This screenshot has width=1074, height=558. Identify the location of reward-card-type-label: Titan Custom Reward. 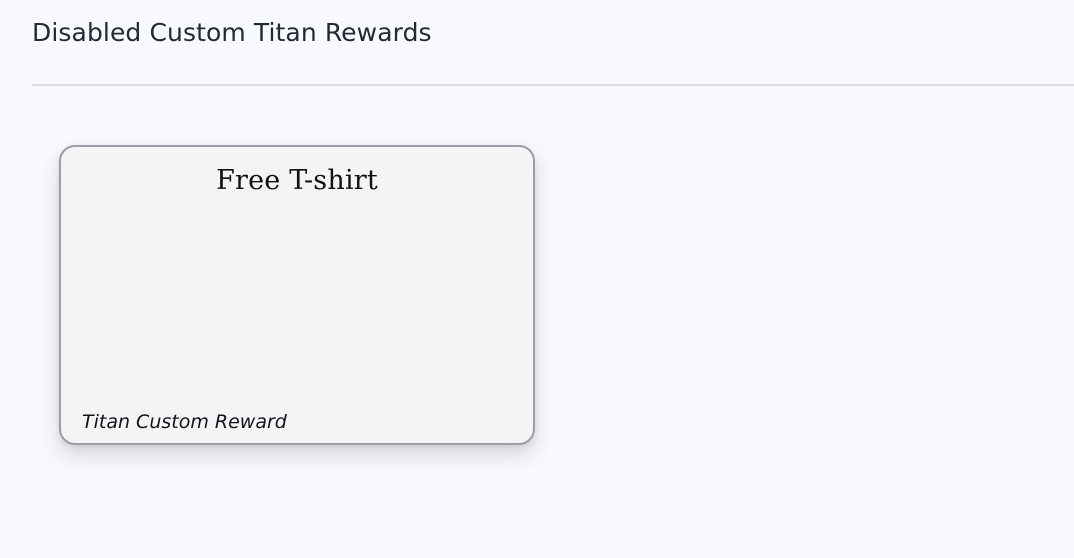
(184, 422).